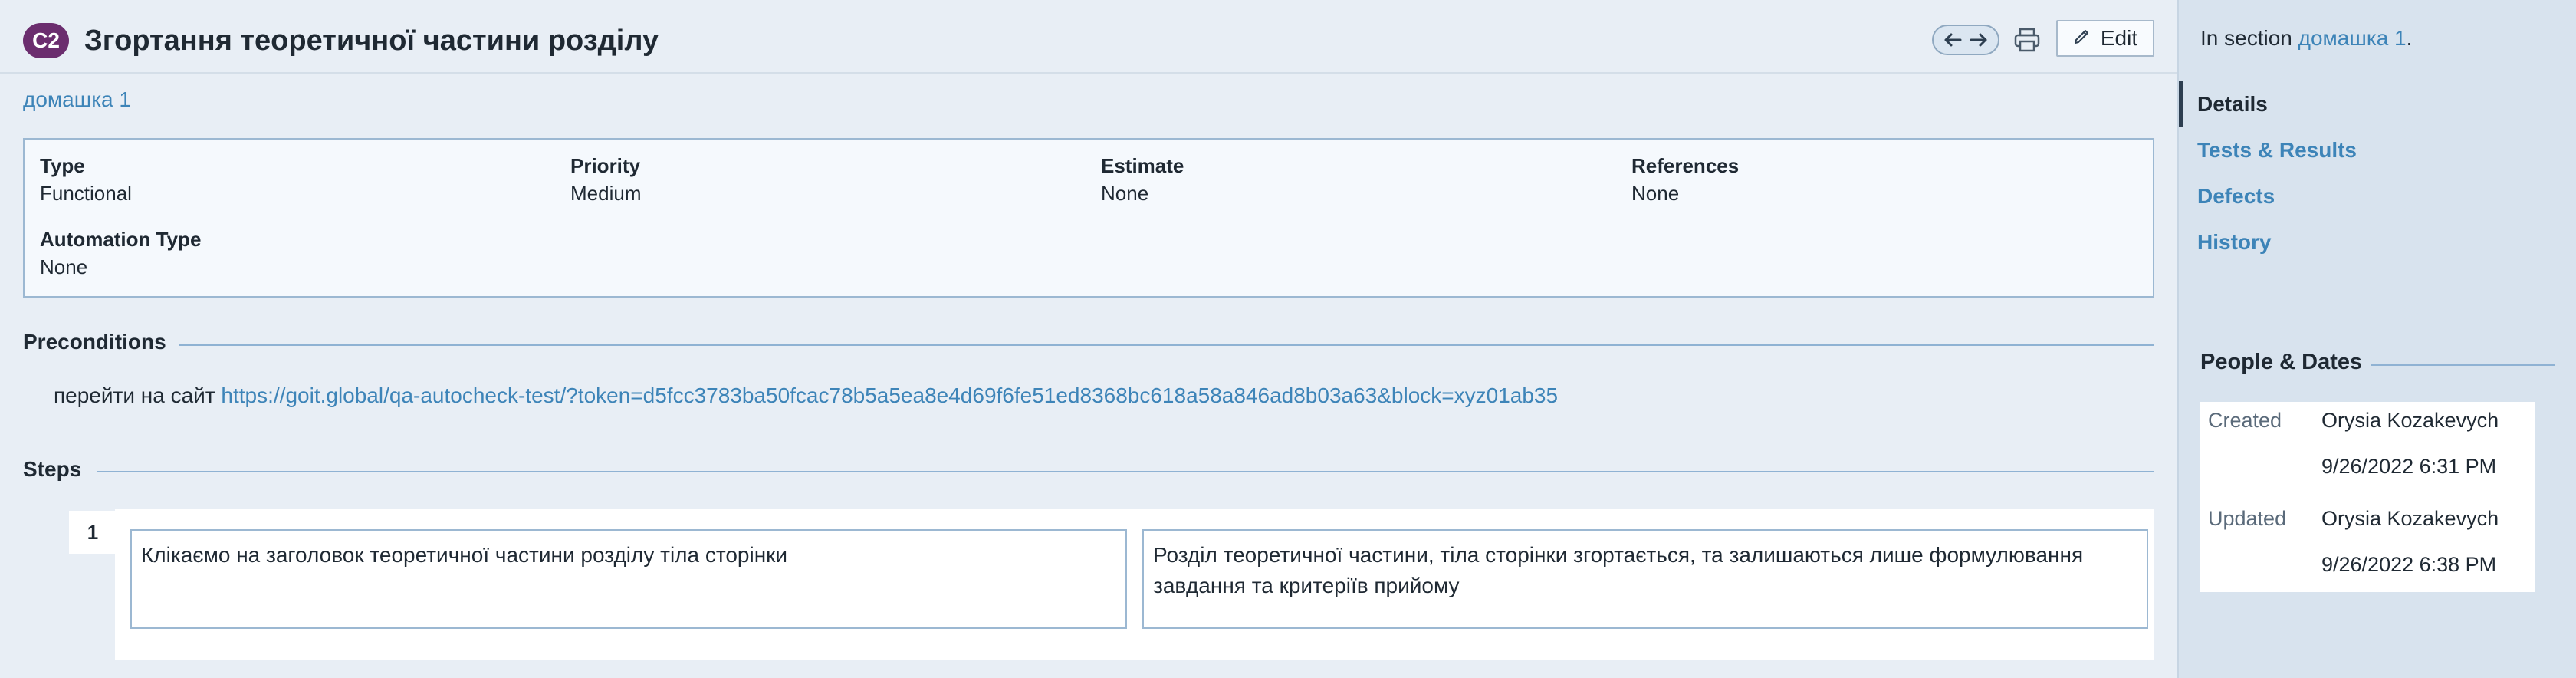 This screenshot has width=2576, height=678. Describe the element at coordinates (2119, 38) in the screenshot. I see `edit-button-label: Edit` at that location.